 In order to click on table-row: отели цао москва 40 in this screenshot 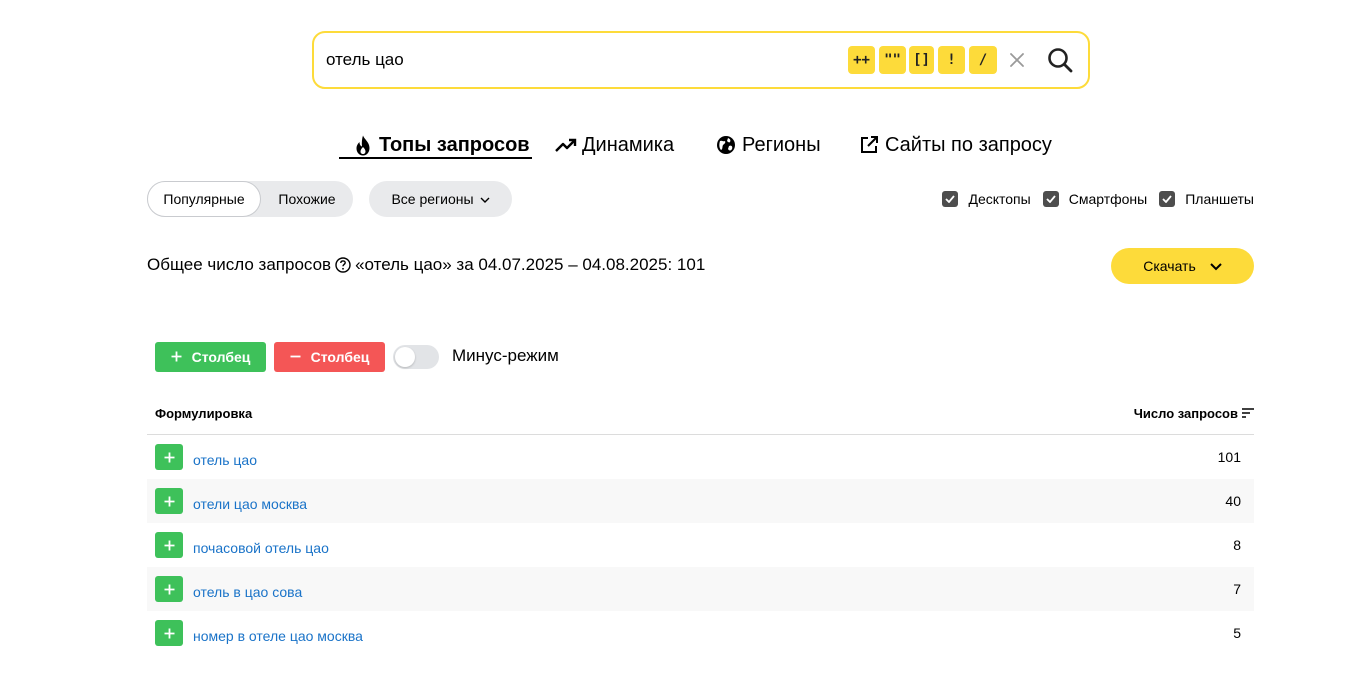, I will do `click(700, 501)`.